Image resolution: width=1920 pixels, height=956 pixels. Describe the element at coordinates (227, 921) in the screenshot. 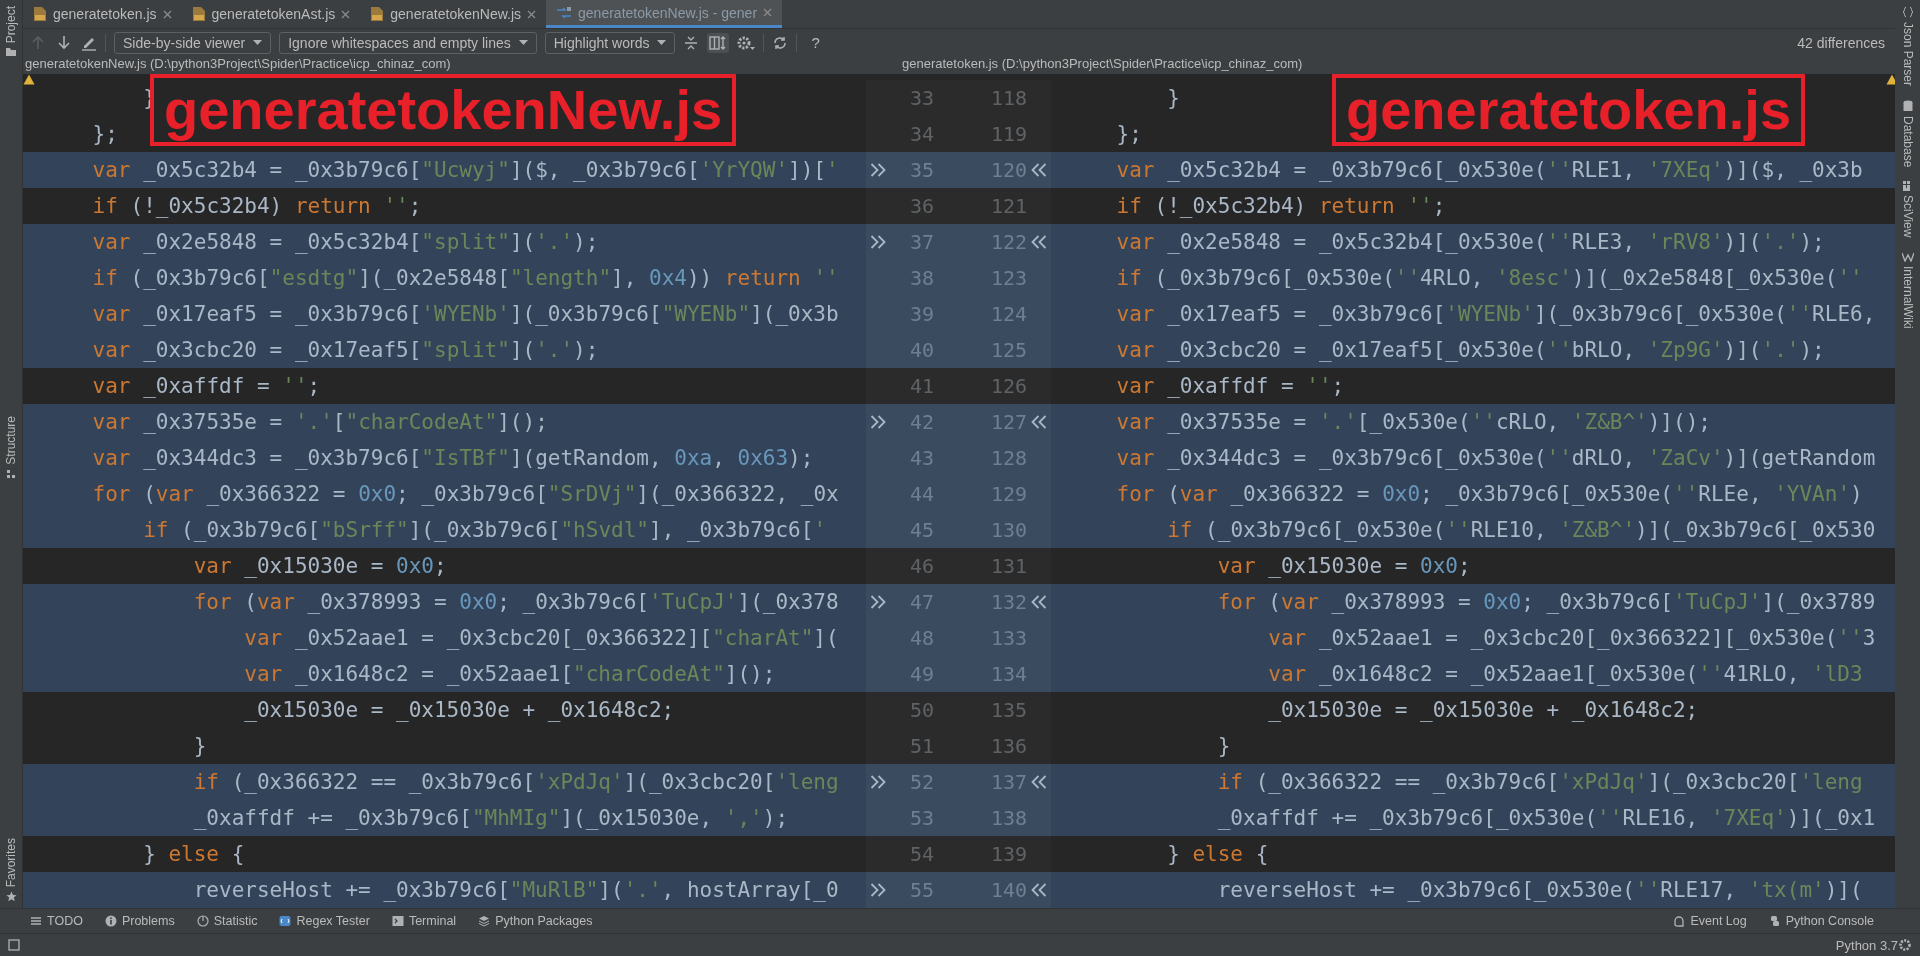

I see `tool-window-button: Statistic` at that location.